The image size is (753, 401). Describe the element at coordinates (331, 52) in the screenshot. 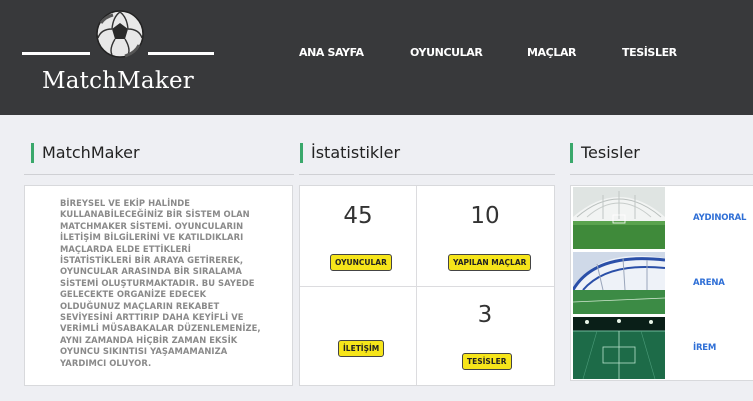

I see `nav-item-home: ANA SAYFA` at that location.